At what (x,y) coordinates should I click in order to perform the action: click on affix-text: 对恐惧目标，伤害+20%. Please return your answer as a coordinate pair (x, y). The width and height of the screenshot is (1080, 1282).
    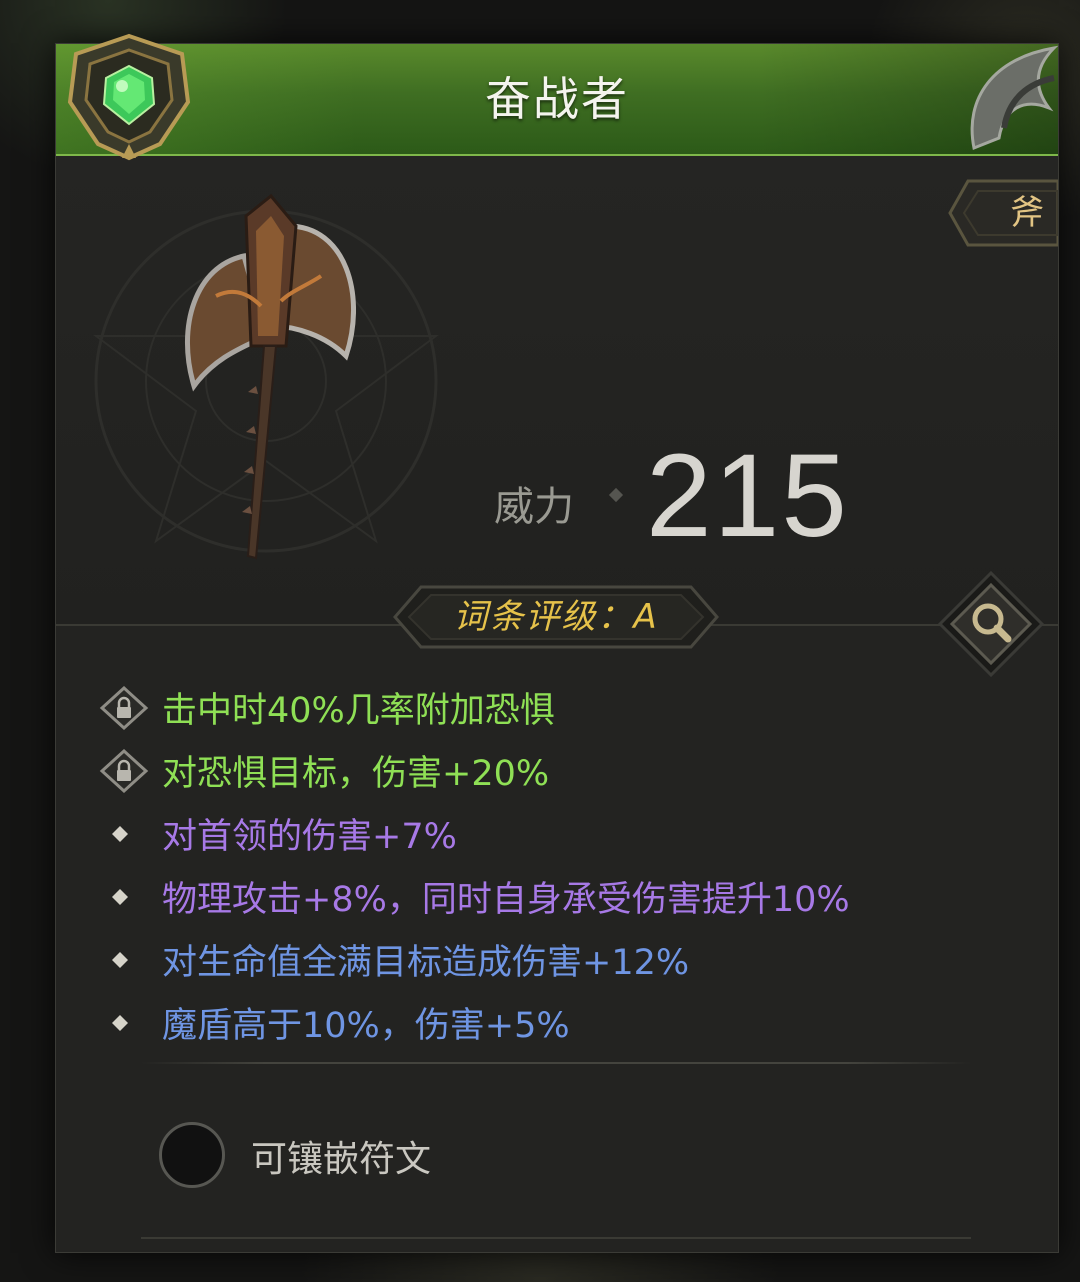
    Looking at the image, I should click on (356, 774).